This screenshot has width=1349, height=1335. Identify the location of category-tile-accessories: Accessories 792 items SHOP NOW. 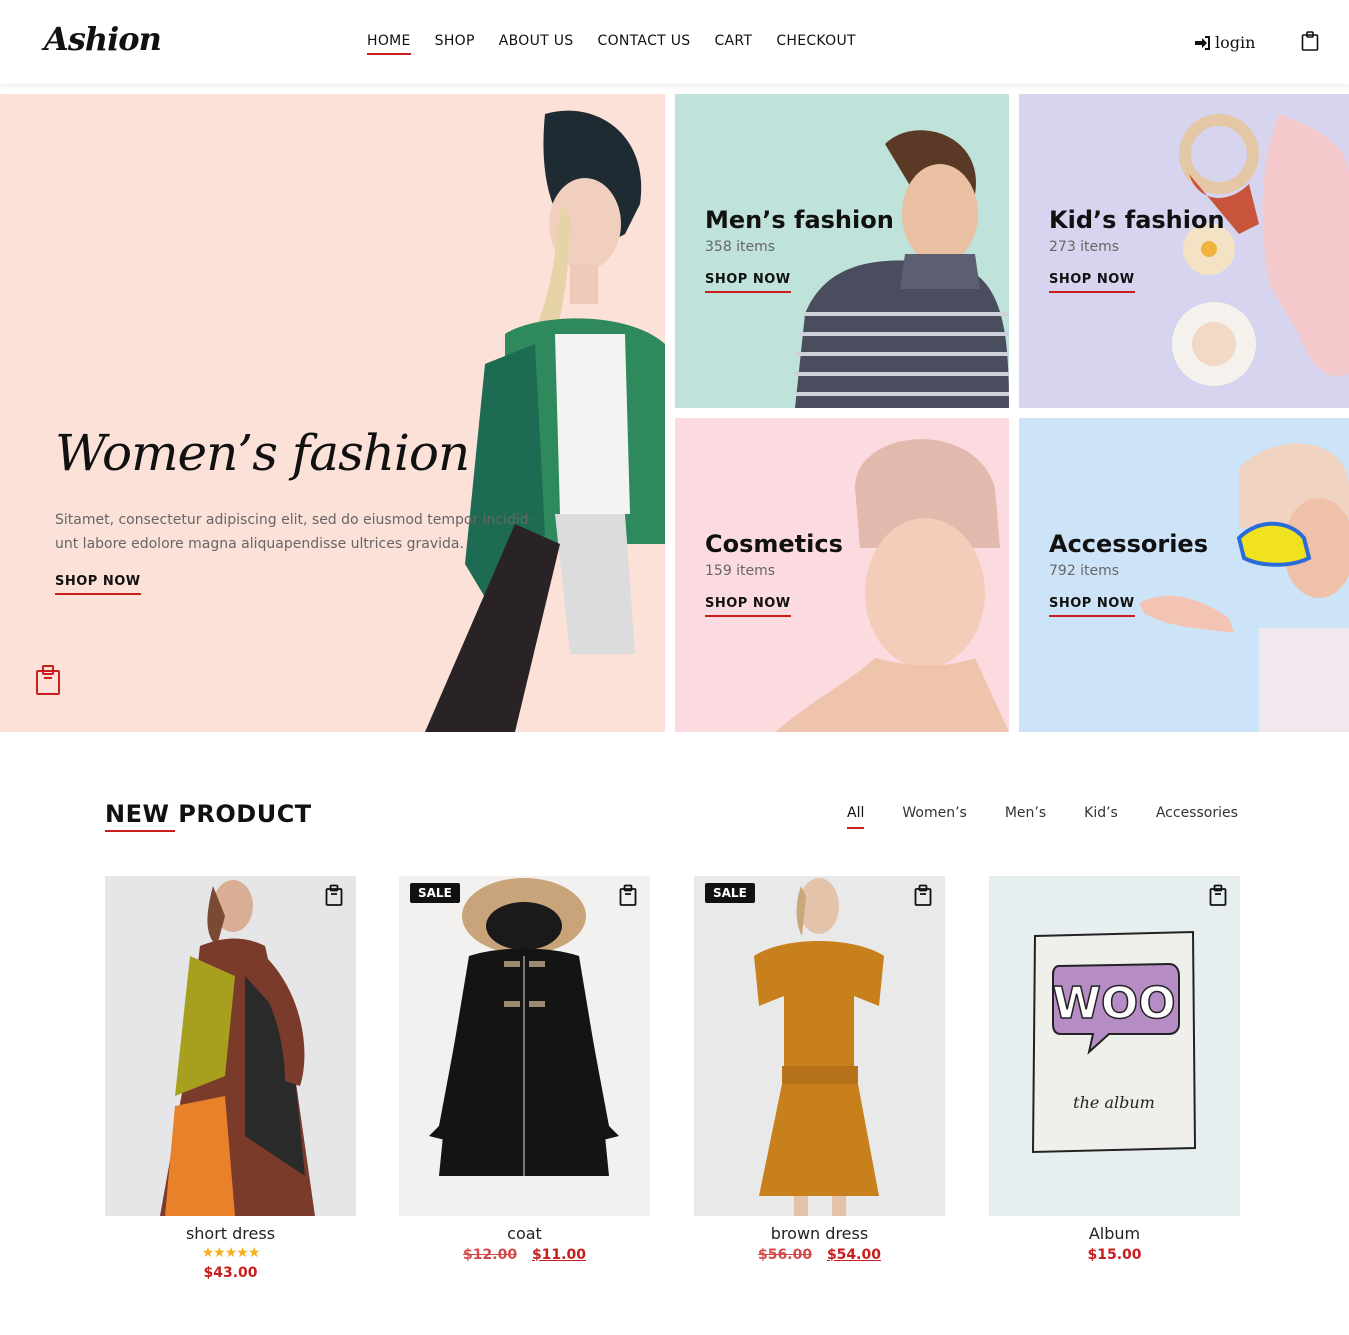
(1184, 575).